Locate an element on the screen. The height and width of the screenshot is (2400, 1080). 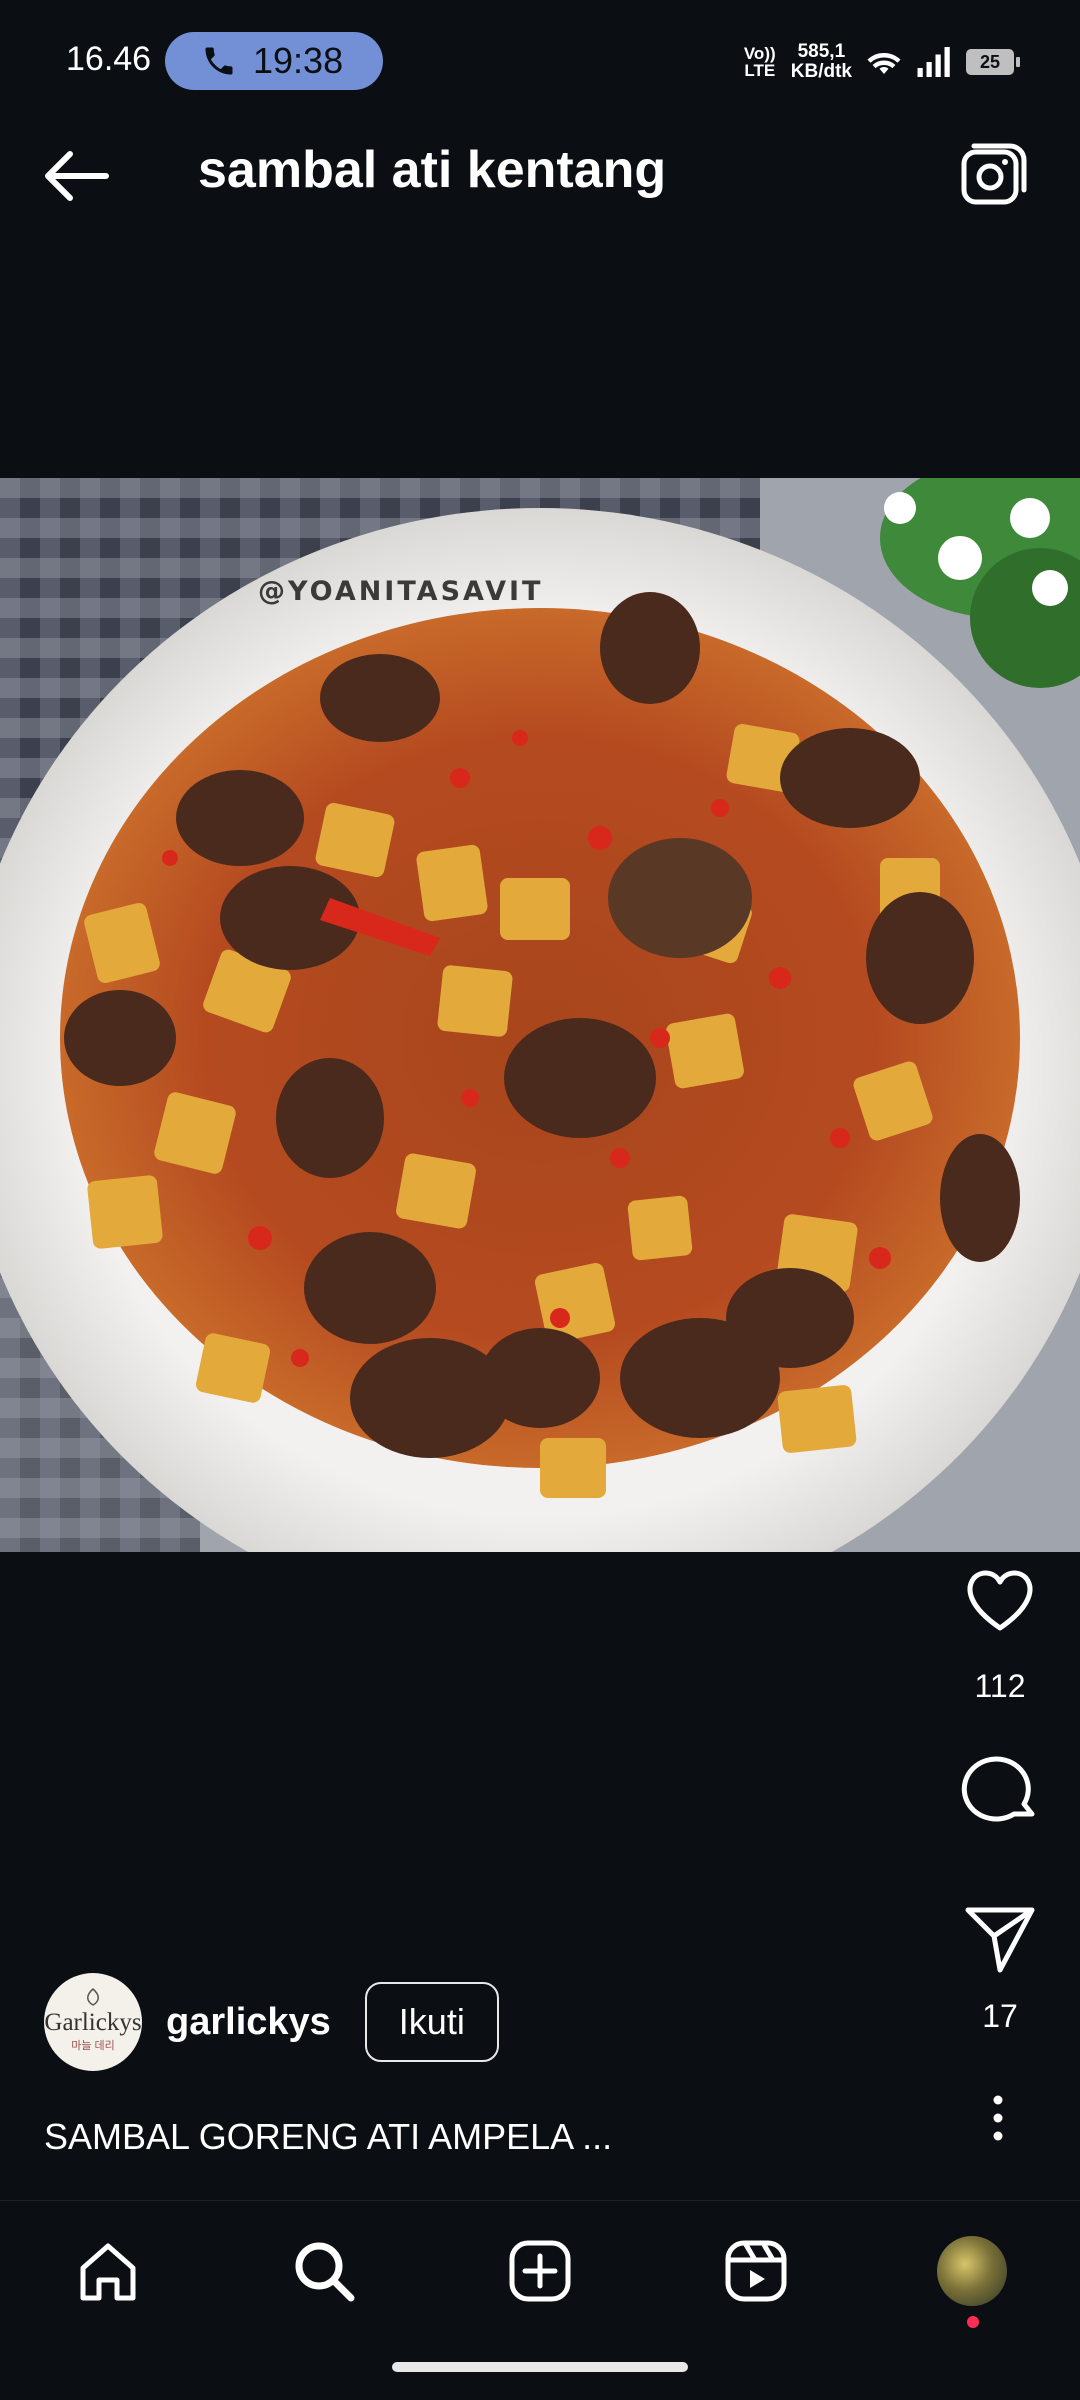
bottom-nav is located at coordinates (540, 2270).